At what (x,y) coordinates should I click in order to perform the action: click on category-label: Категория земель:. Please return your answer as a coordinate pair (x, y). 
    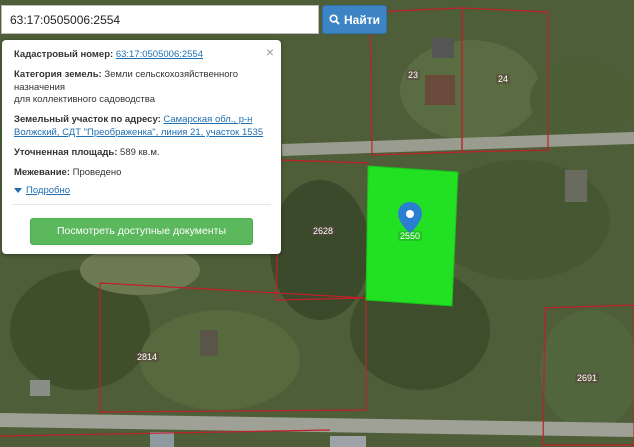
    Looking at the image, I should click on (58, 74).